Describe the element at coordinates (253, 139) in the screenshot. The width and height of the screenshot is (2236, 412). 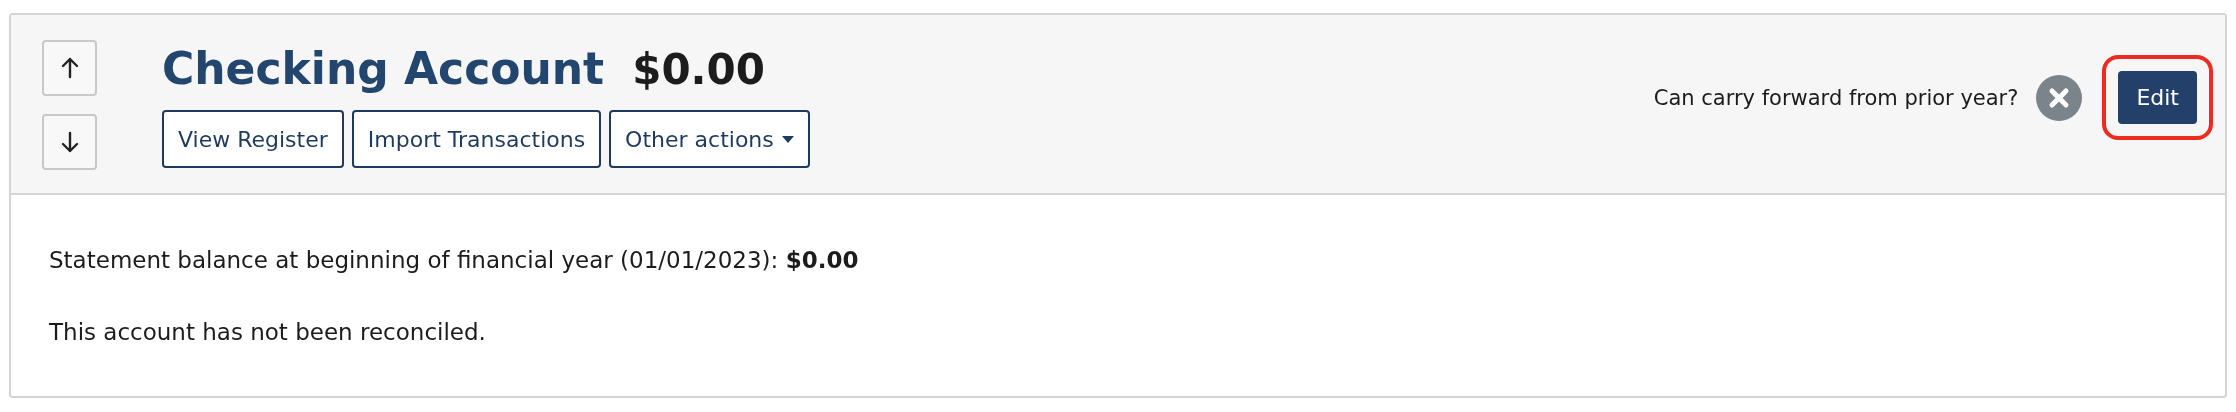
I see `action-button: View Register` at that location.